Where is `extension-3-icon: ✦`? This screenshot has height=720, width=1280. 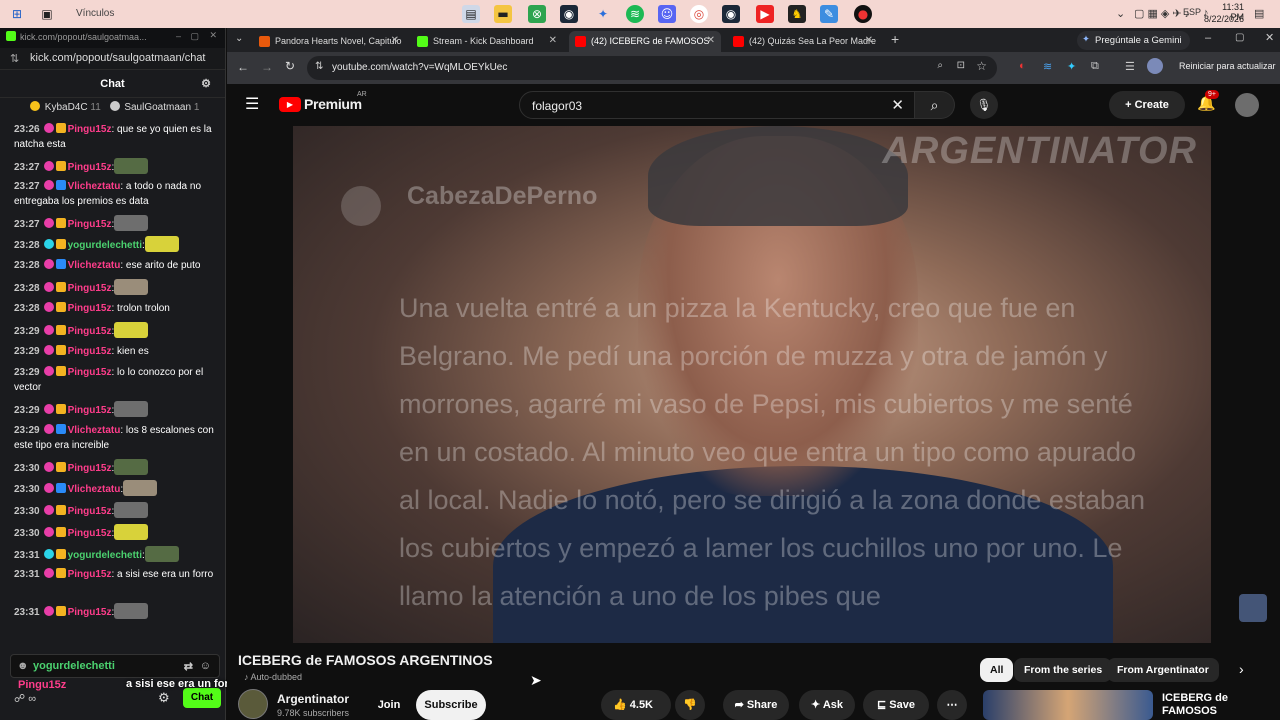 extension-3-icon: ✦ is located at coordinates (1071, 66).